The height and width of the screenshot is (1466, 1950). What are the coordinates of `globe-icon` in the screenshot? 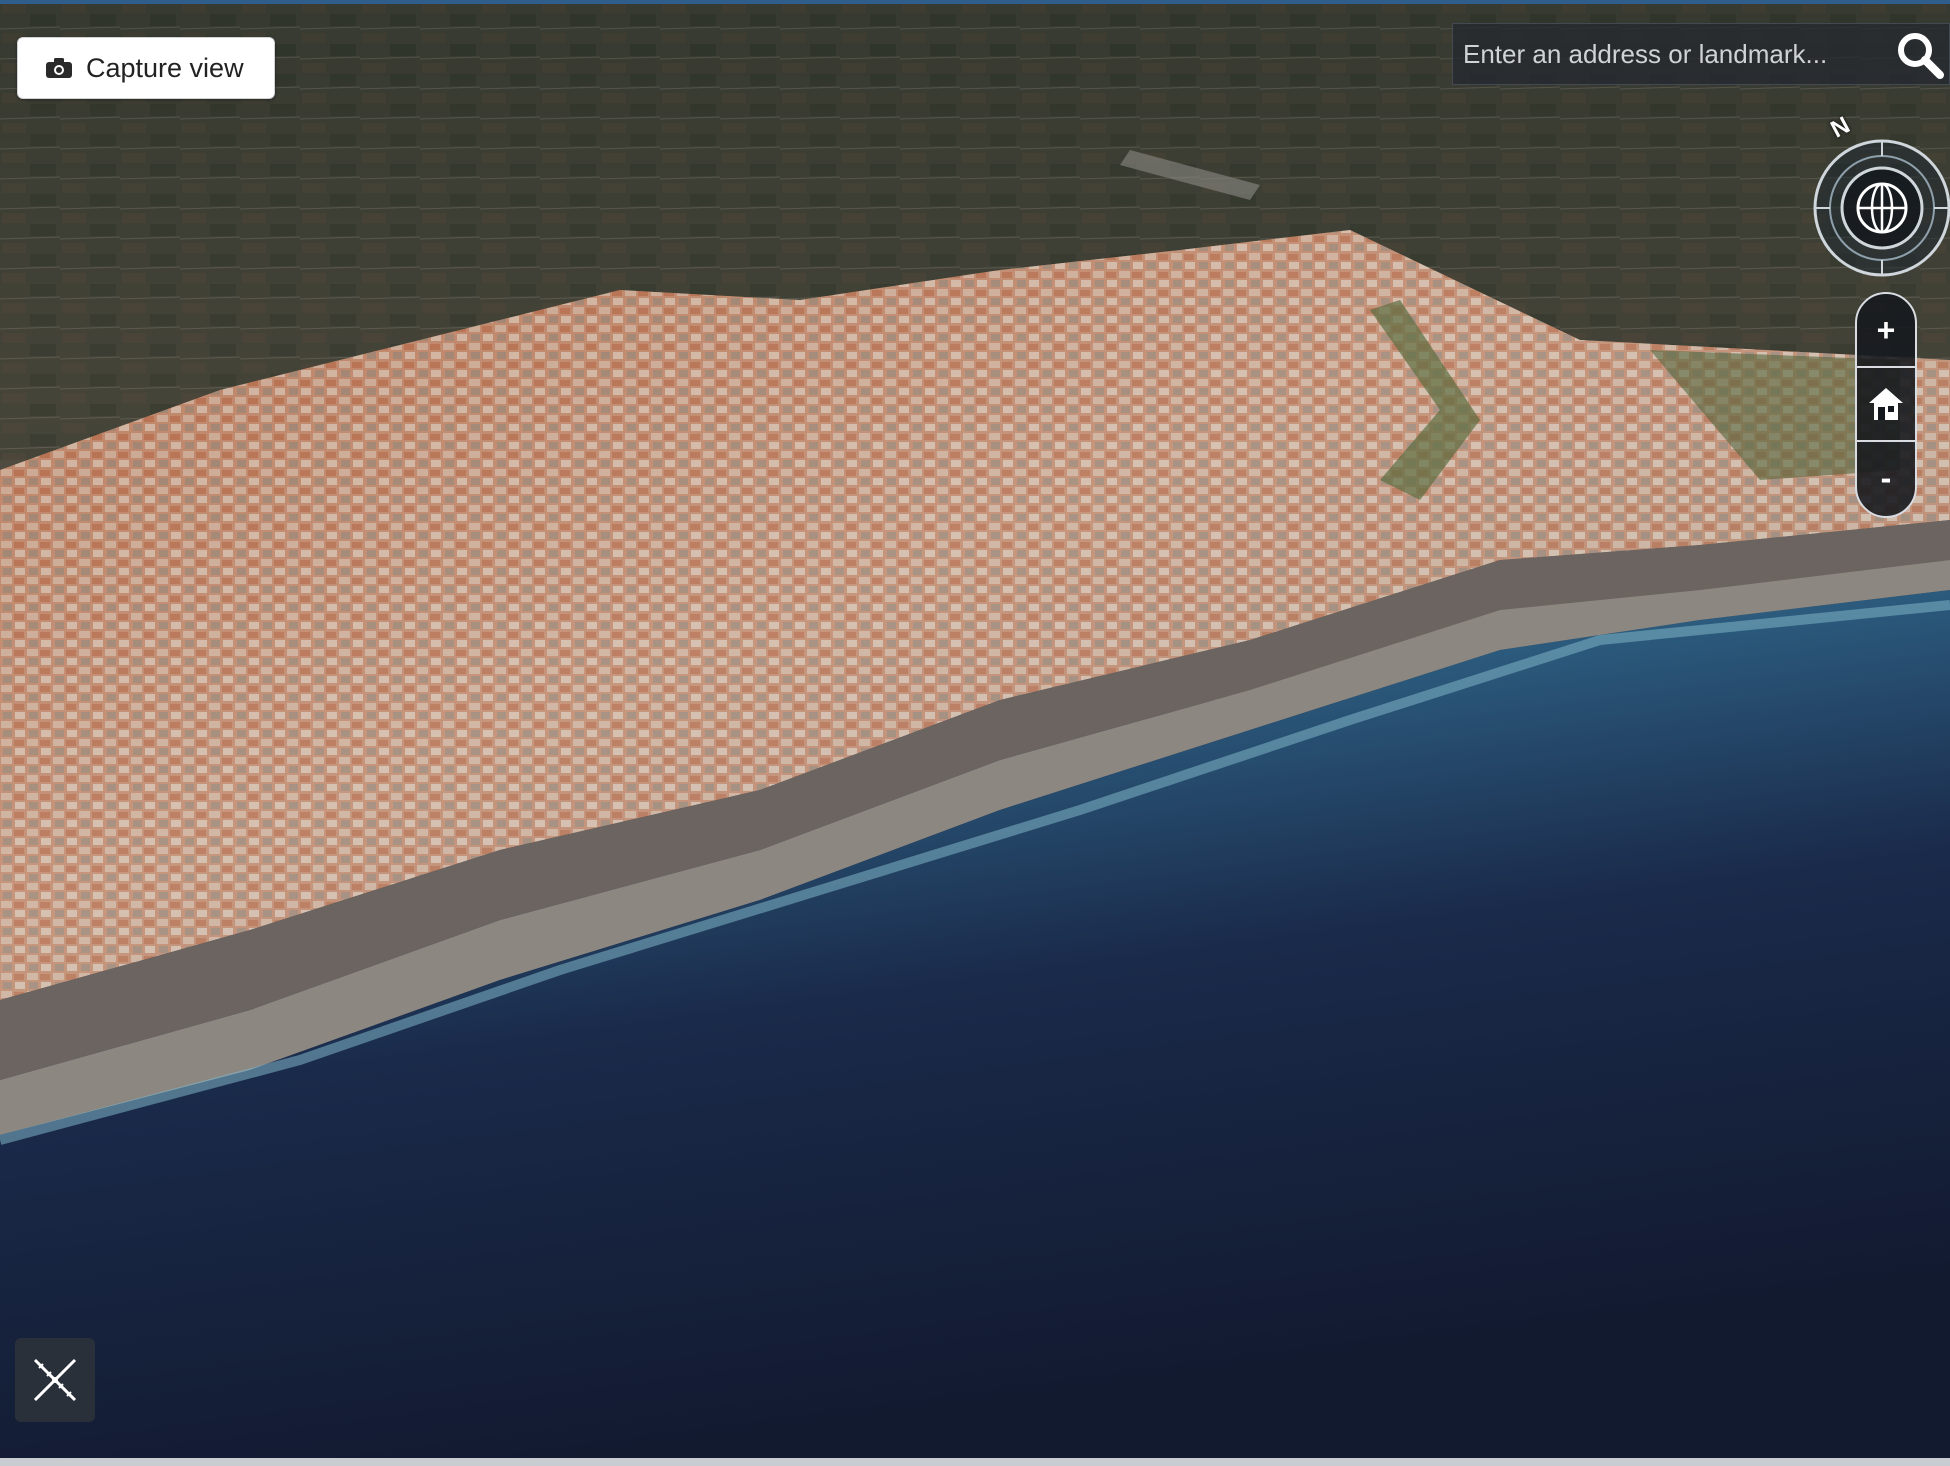 It's located at (1882, 208).